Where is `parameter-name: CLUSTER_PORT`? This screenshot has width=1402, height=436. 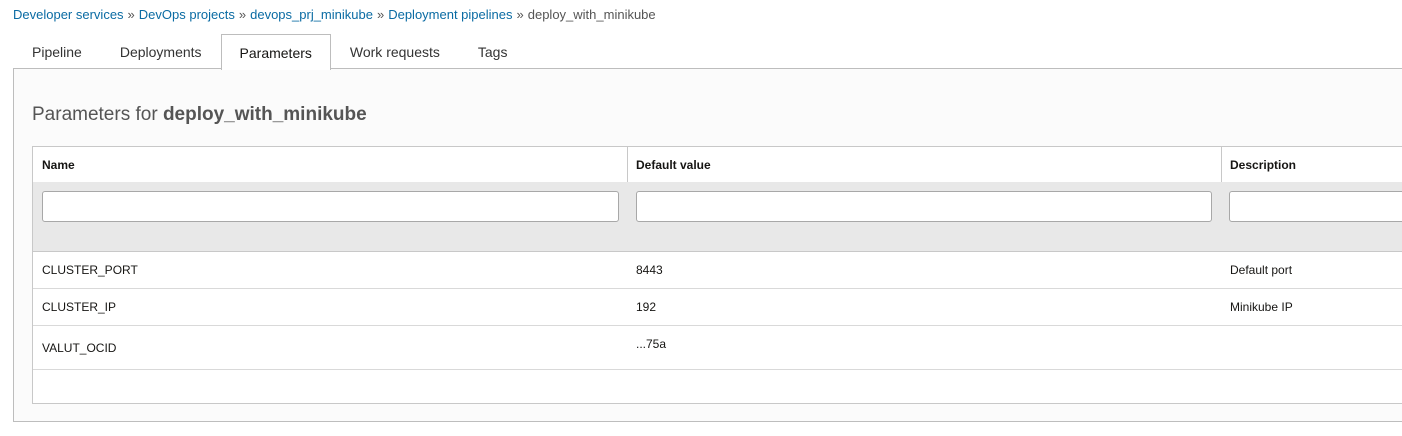
parameter-name: CLUSTER_PORT is located at coordinates (90, 270).